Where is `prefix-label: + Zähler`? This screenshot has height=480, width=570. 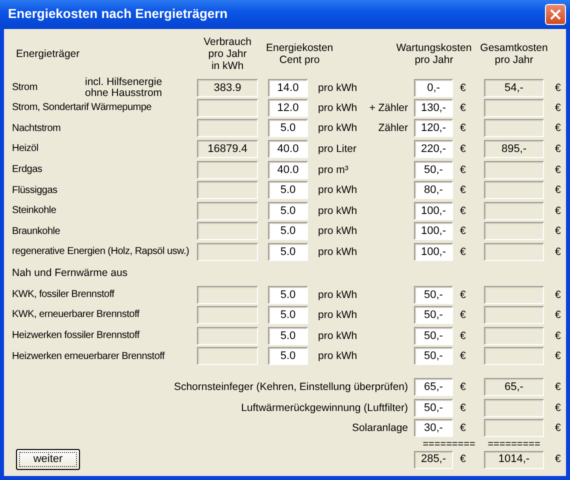
prefix-label: + Zähler is located at coordinates (389, 108).